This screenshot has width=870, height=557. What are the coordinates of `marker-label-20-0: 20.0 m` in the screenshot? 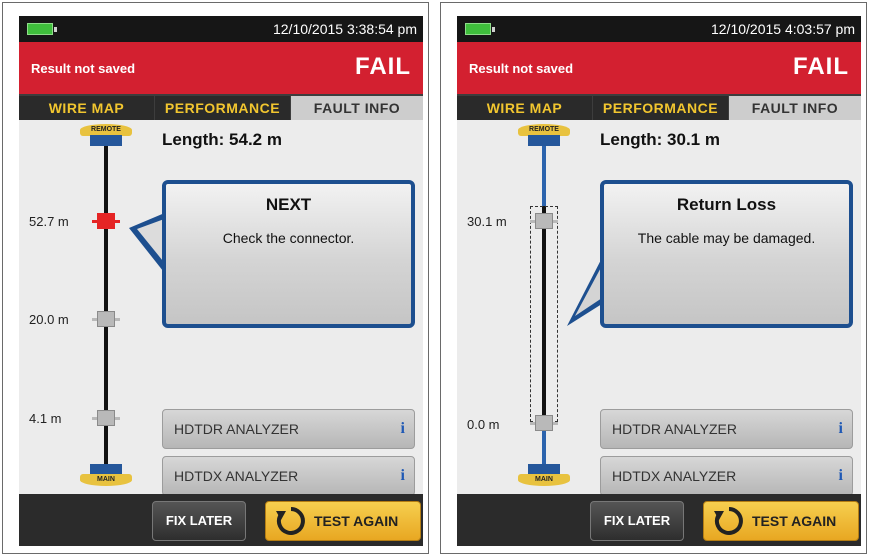 It's located at (49, 319).